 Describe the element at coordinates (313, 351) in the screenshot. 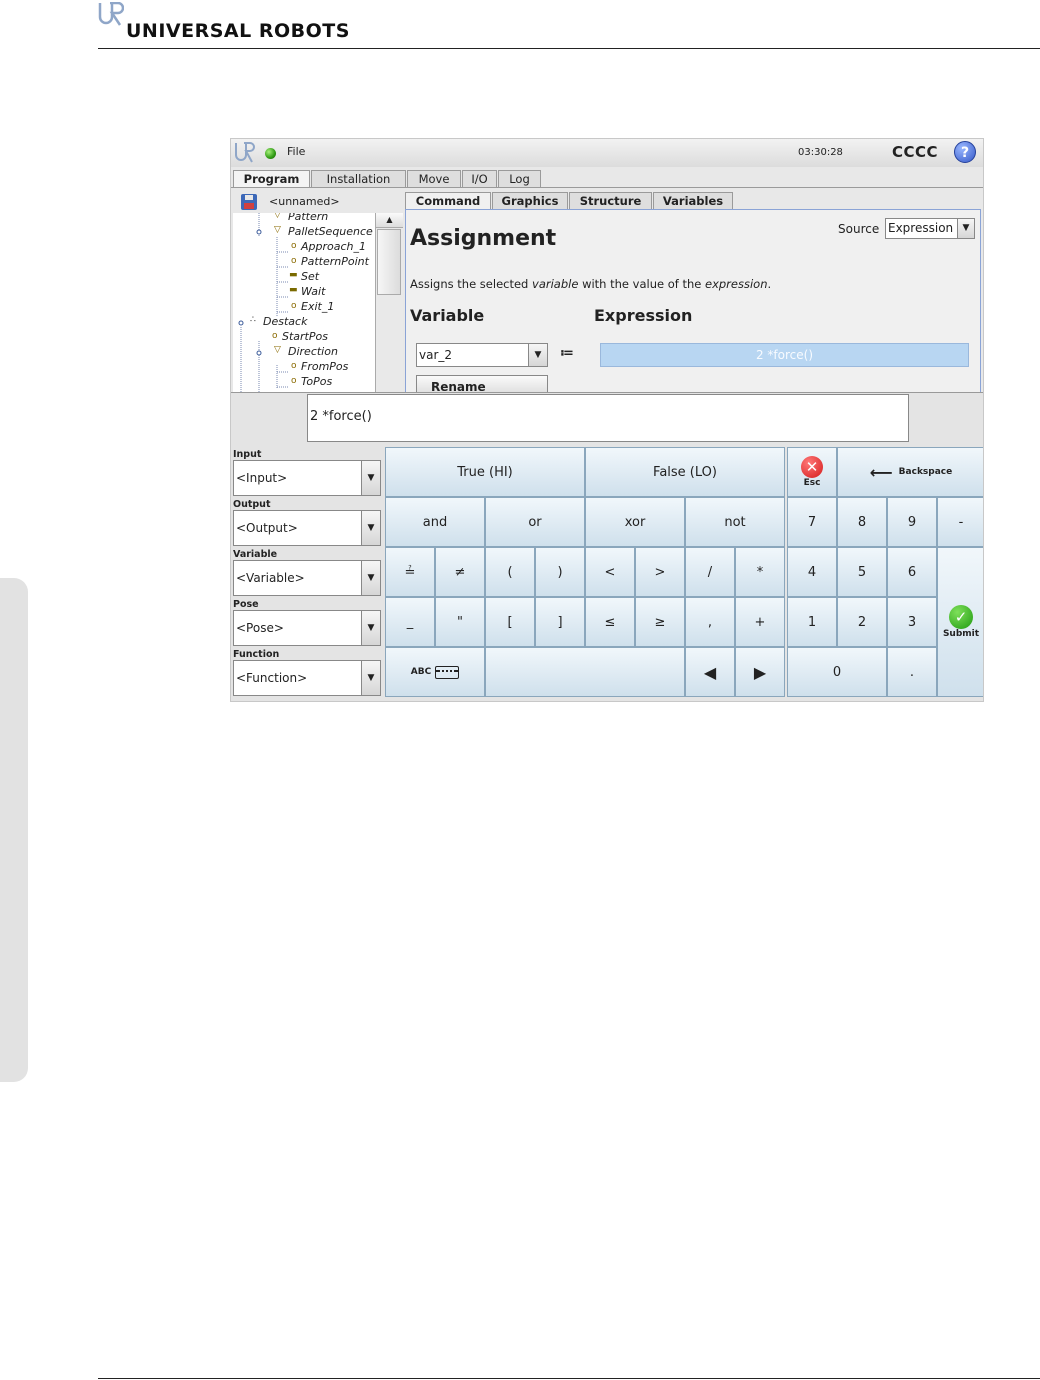

I see `tree-item-direction: Direction` at that location.